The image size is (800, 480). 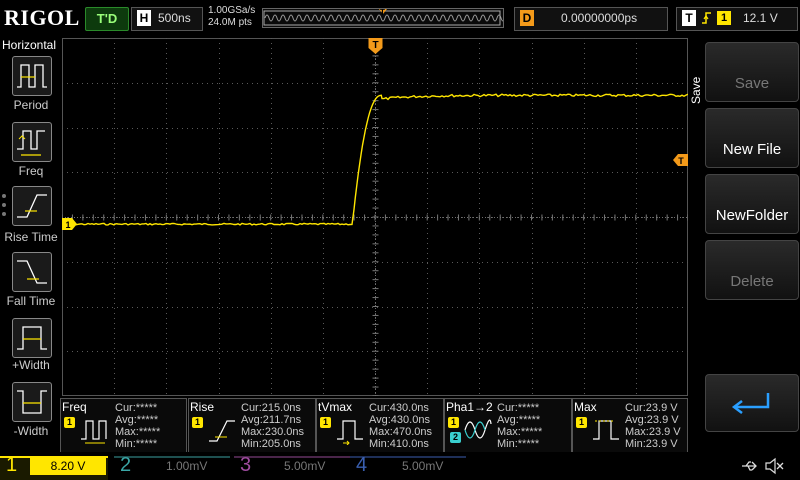 I want to click on channel-2-scale: 1.00mV, so click(x=187, y=466).